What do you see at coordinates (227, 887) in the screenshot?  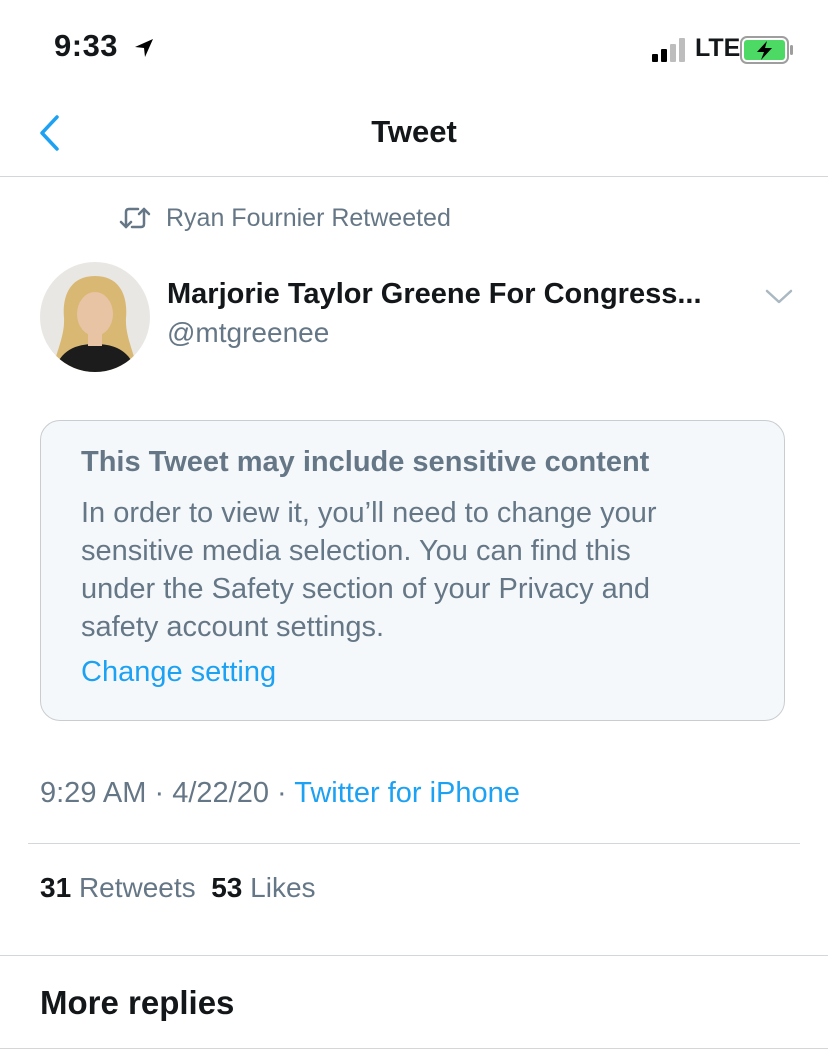 I see `likes-count: 53` at bounding box center [227, 887].